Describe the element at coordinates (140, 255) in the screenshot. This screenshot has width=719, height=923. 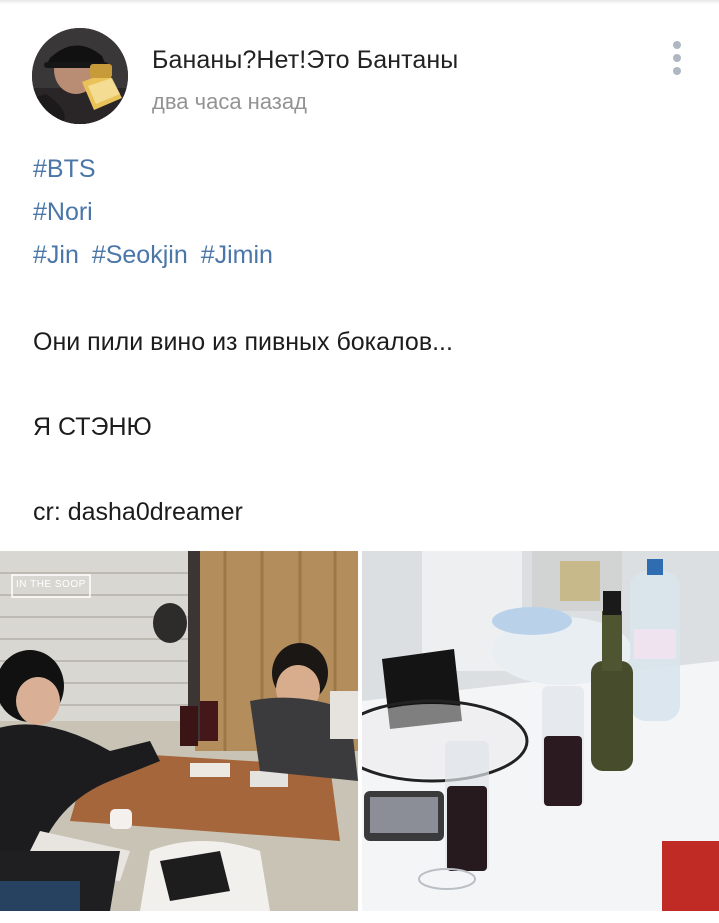
I see `hashtag-link: #Seokjin` at that location.